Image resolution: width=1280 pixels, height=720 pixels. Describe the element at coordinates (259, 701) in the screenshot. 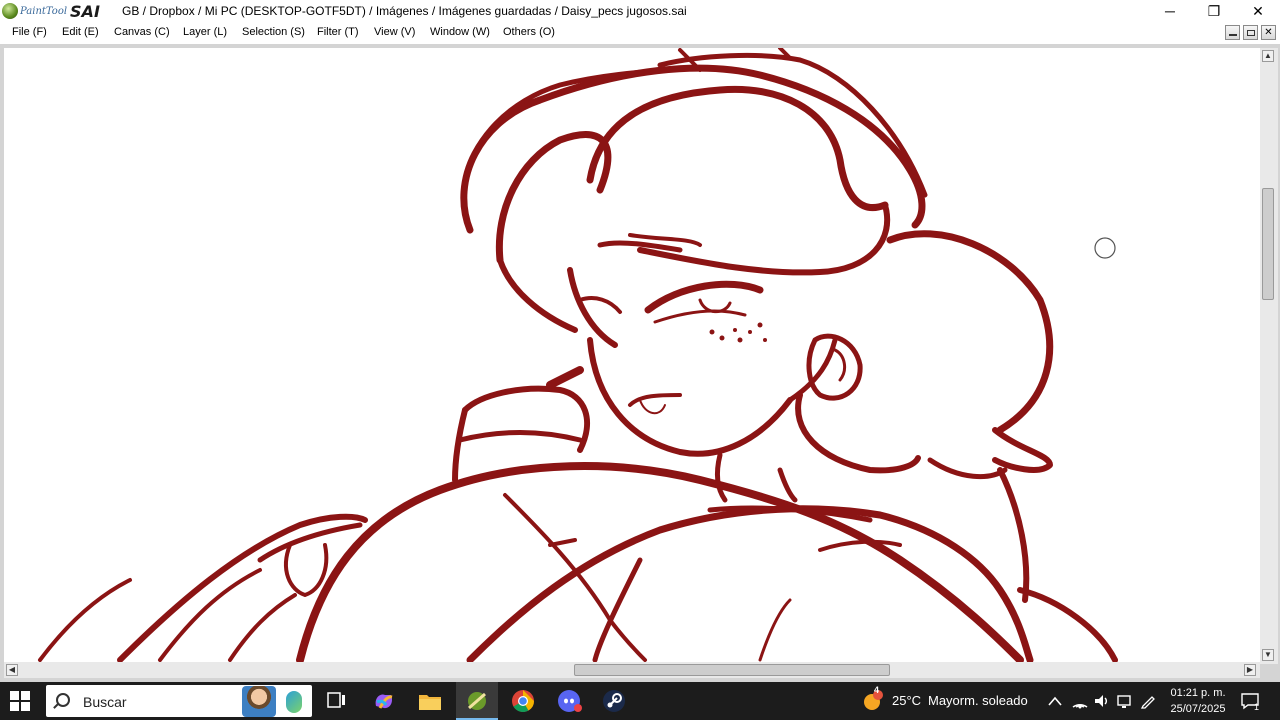

I see `search-highlight-avatar-icon` at that location.